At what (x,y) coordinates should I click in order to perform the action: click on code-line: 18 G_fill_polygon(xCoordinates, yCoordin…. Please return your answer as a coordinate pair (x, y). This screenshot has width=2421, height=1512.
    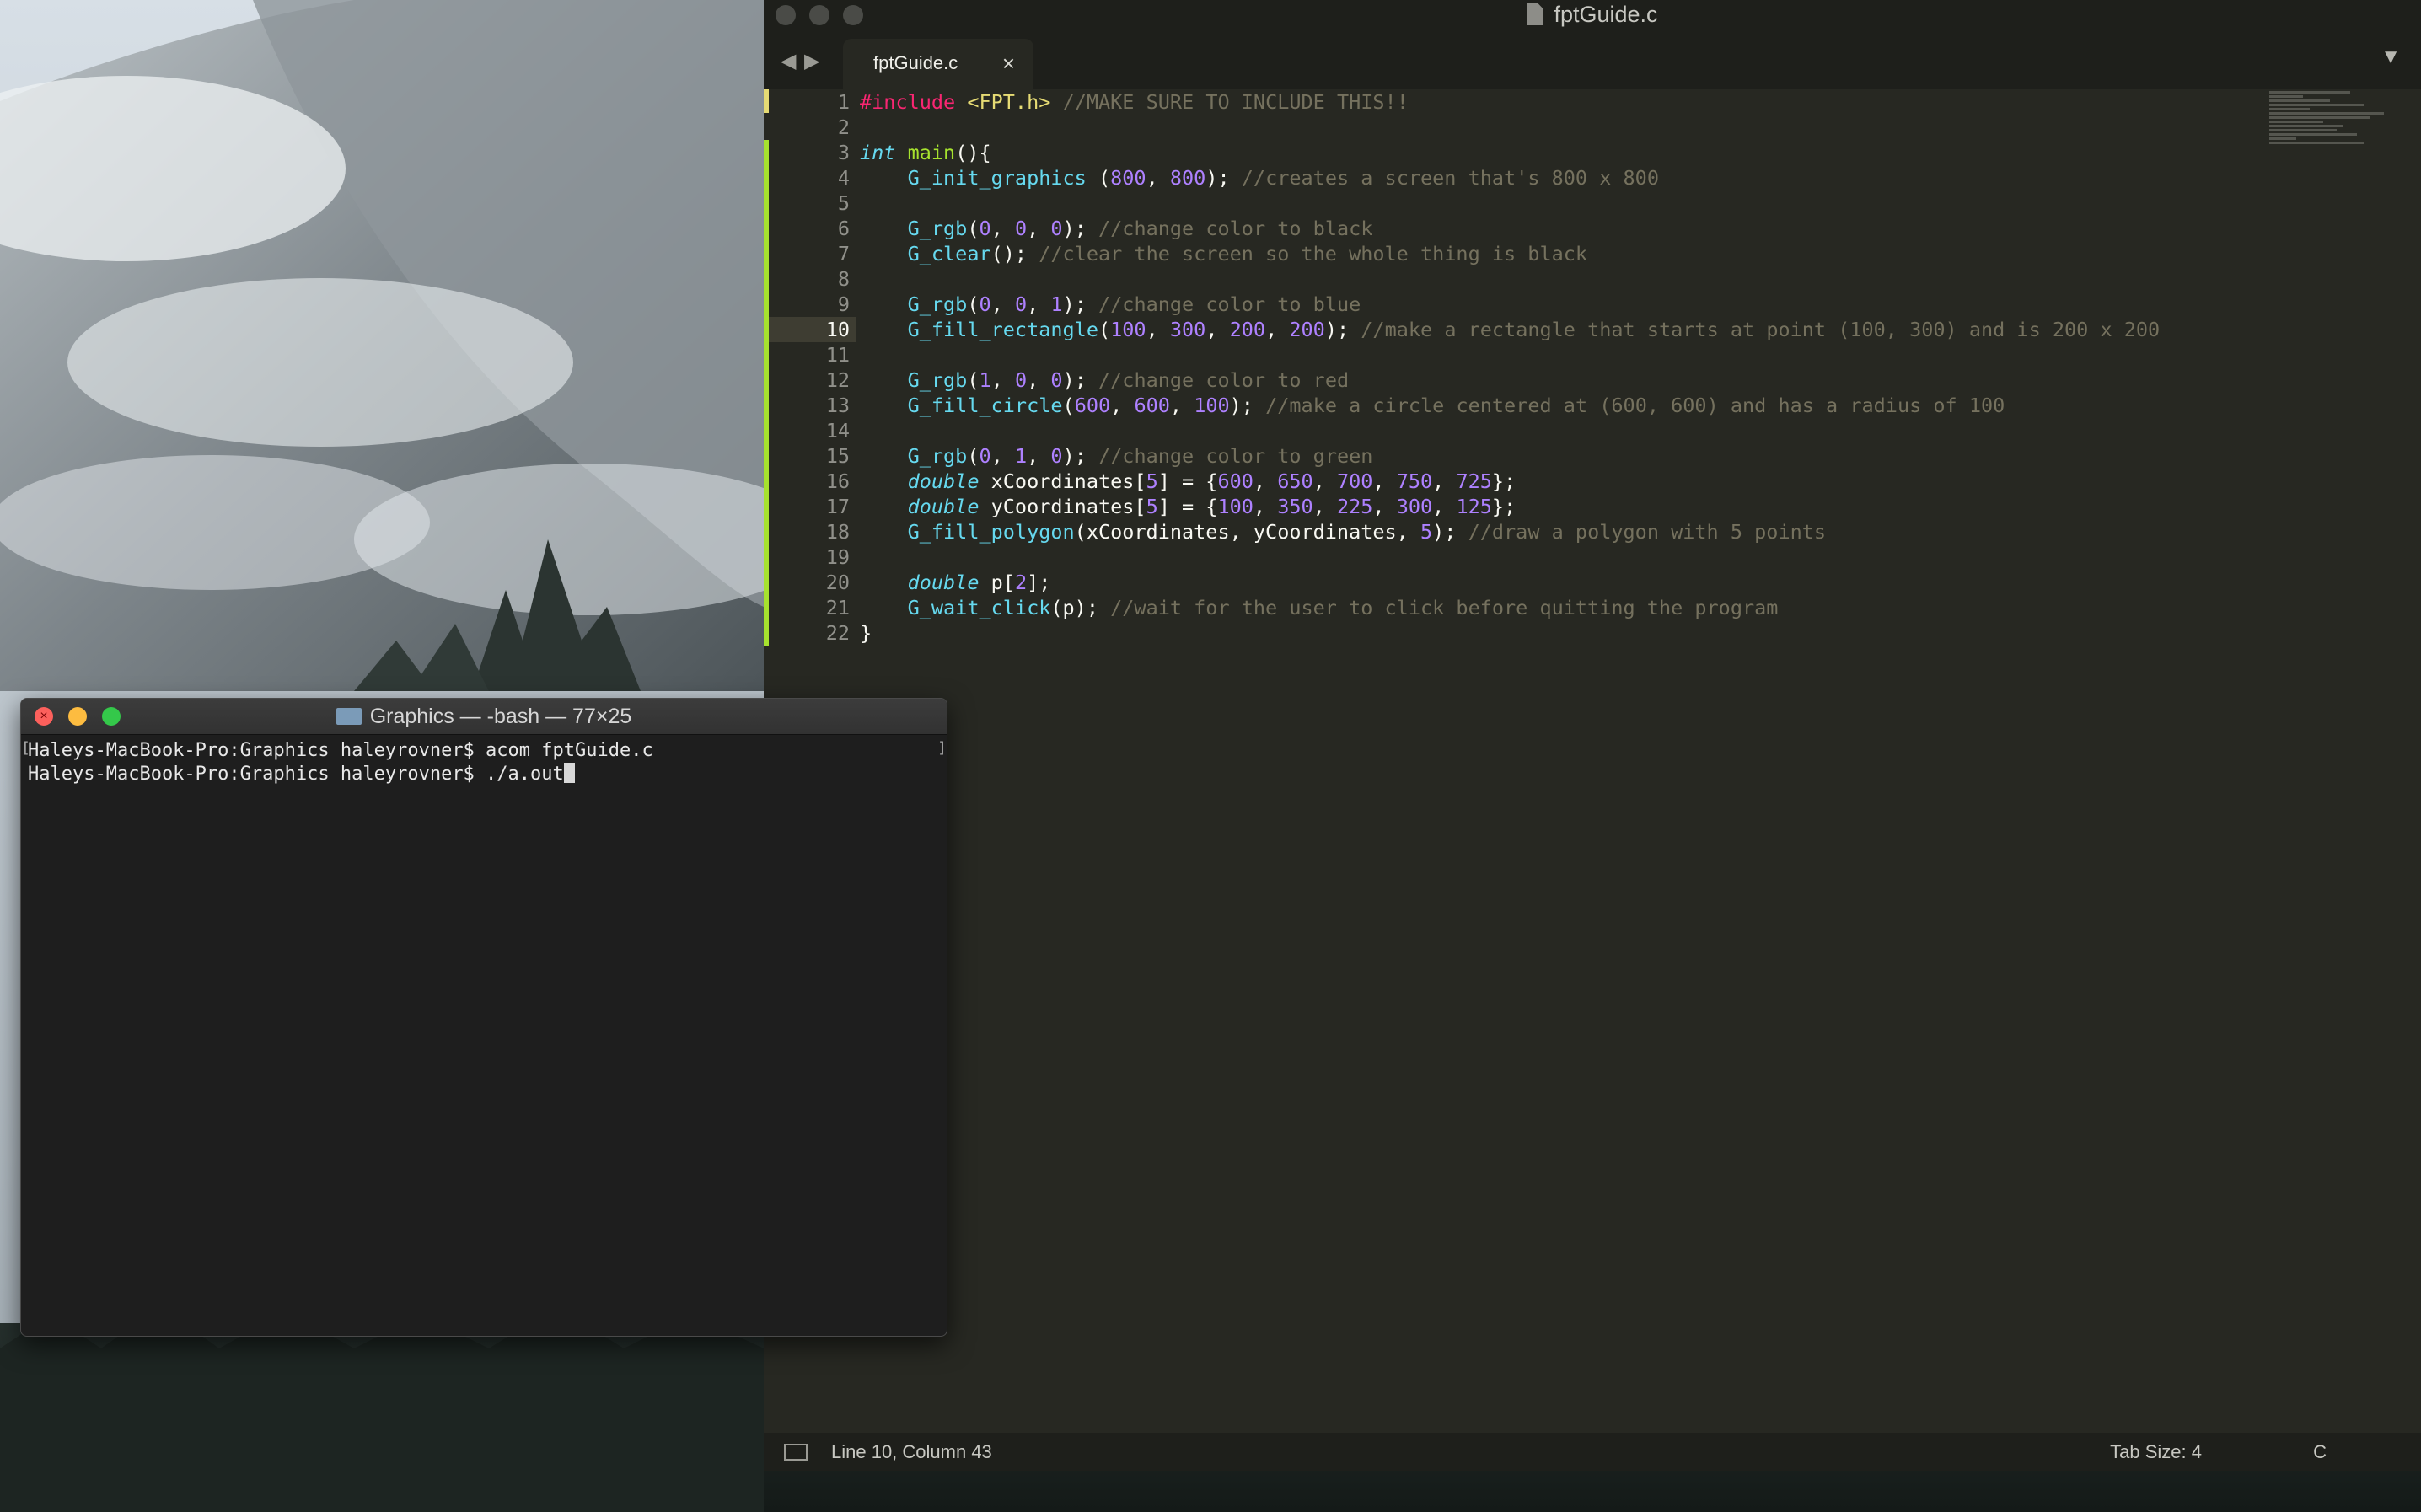
    Looking at the image, I should click on (1593, 531).